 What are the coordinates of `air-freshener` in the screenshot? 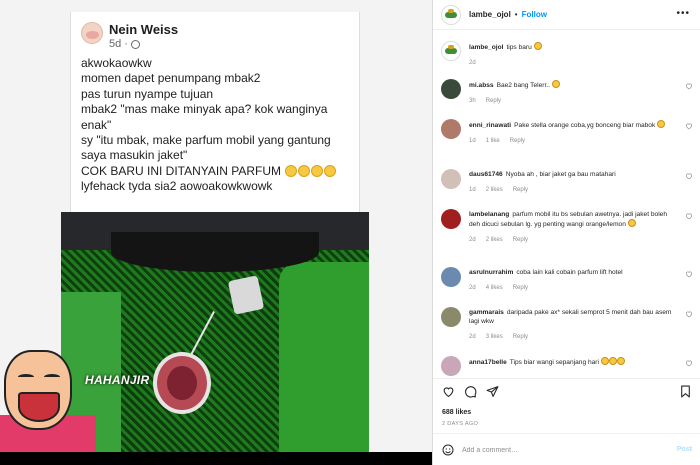 It's located at (182, 383).